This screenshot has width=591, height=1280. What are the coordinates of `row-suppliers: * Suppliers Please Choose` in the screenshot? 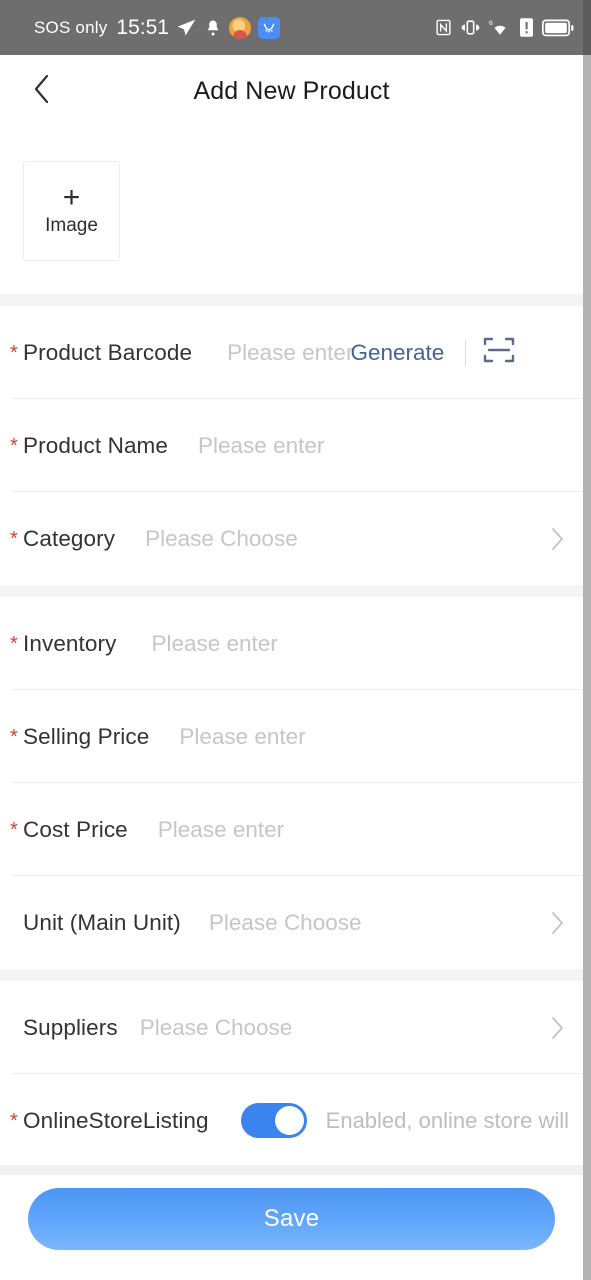 It's located at (291, 1027).